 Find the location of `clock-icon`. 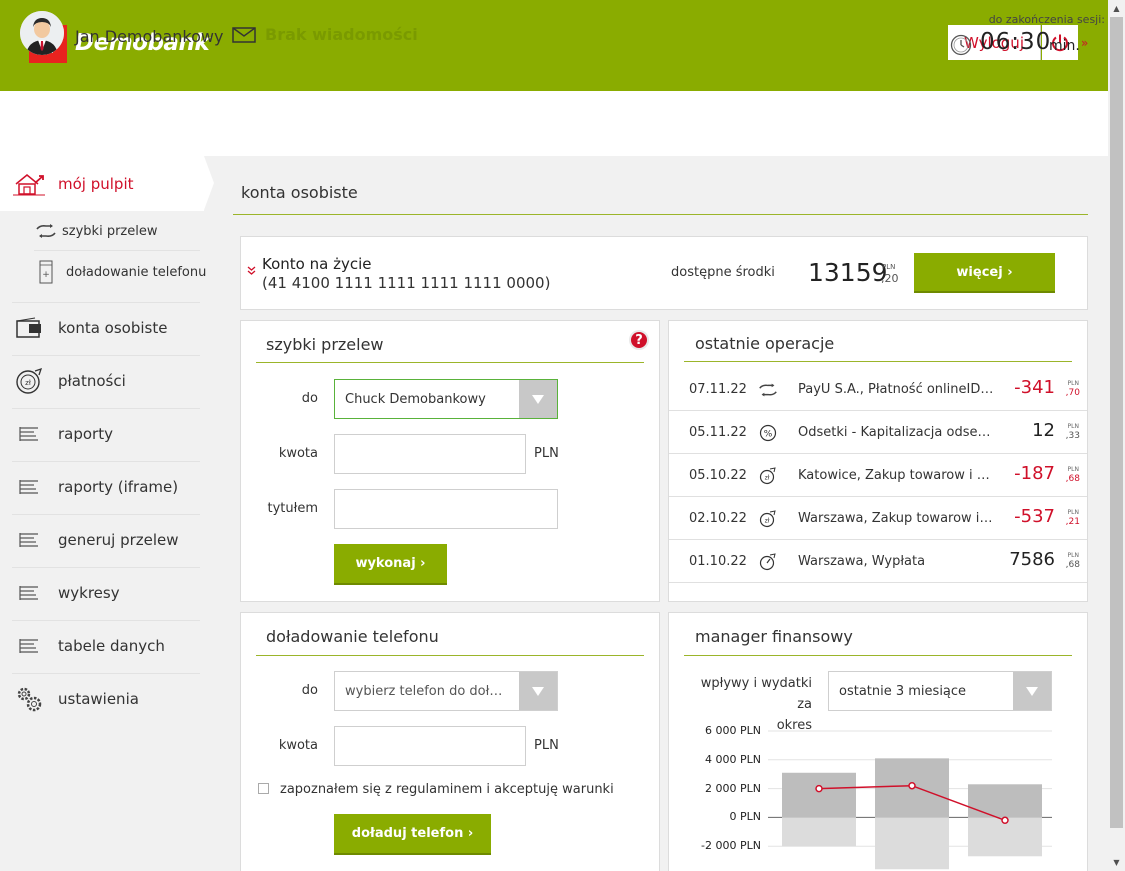

clock-icon is located at coordinates (961, 47).